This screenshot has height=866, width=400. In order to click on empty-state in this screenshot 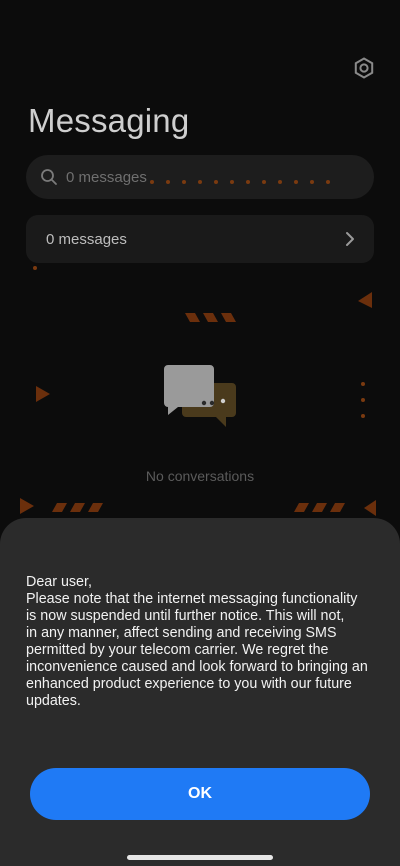, I will do `click(200, 405)`.